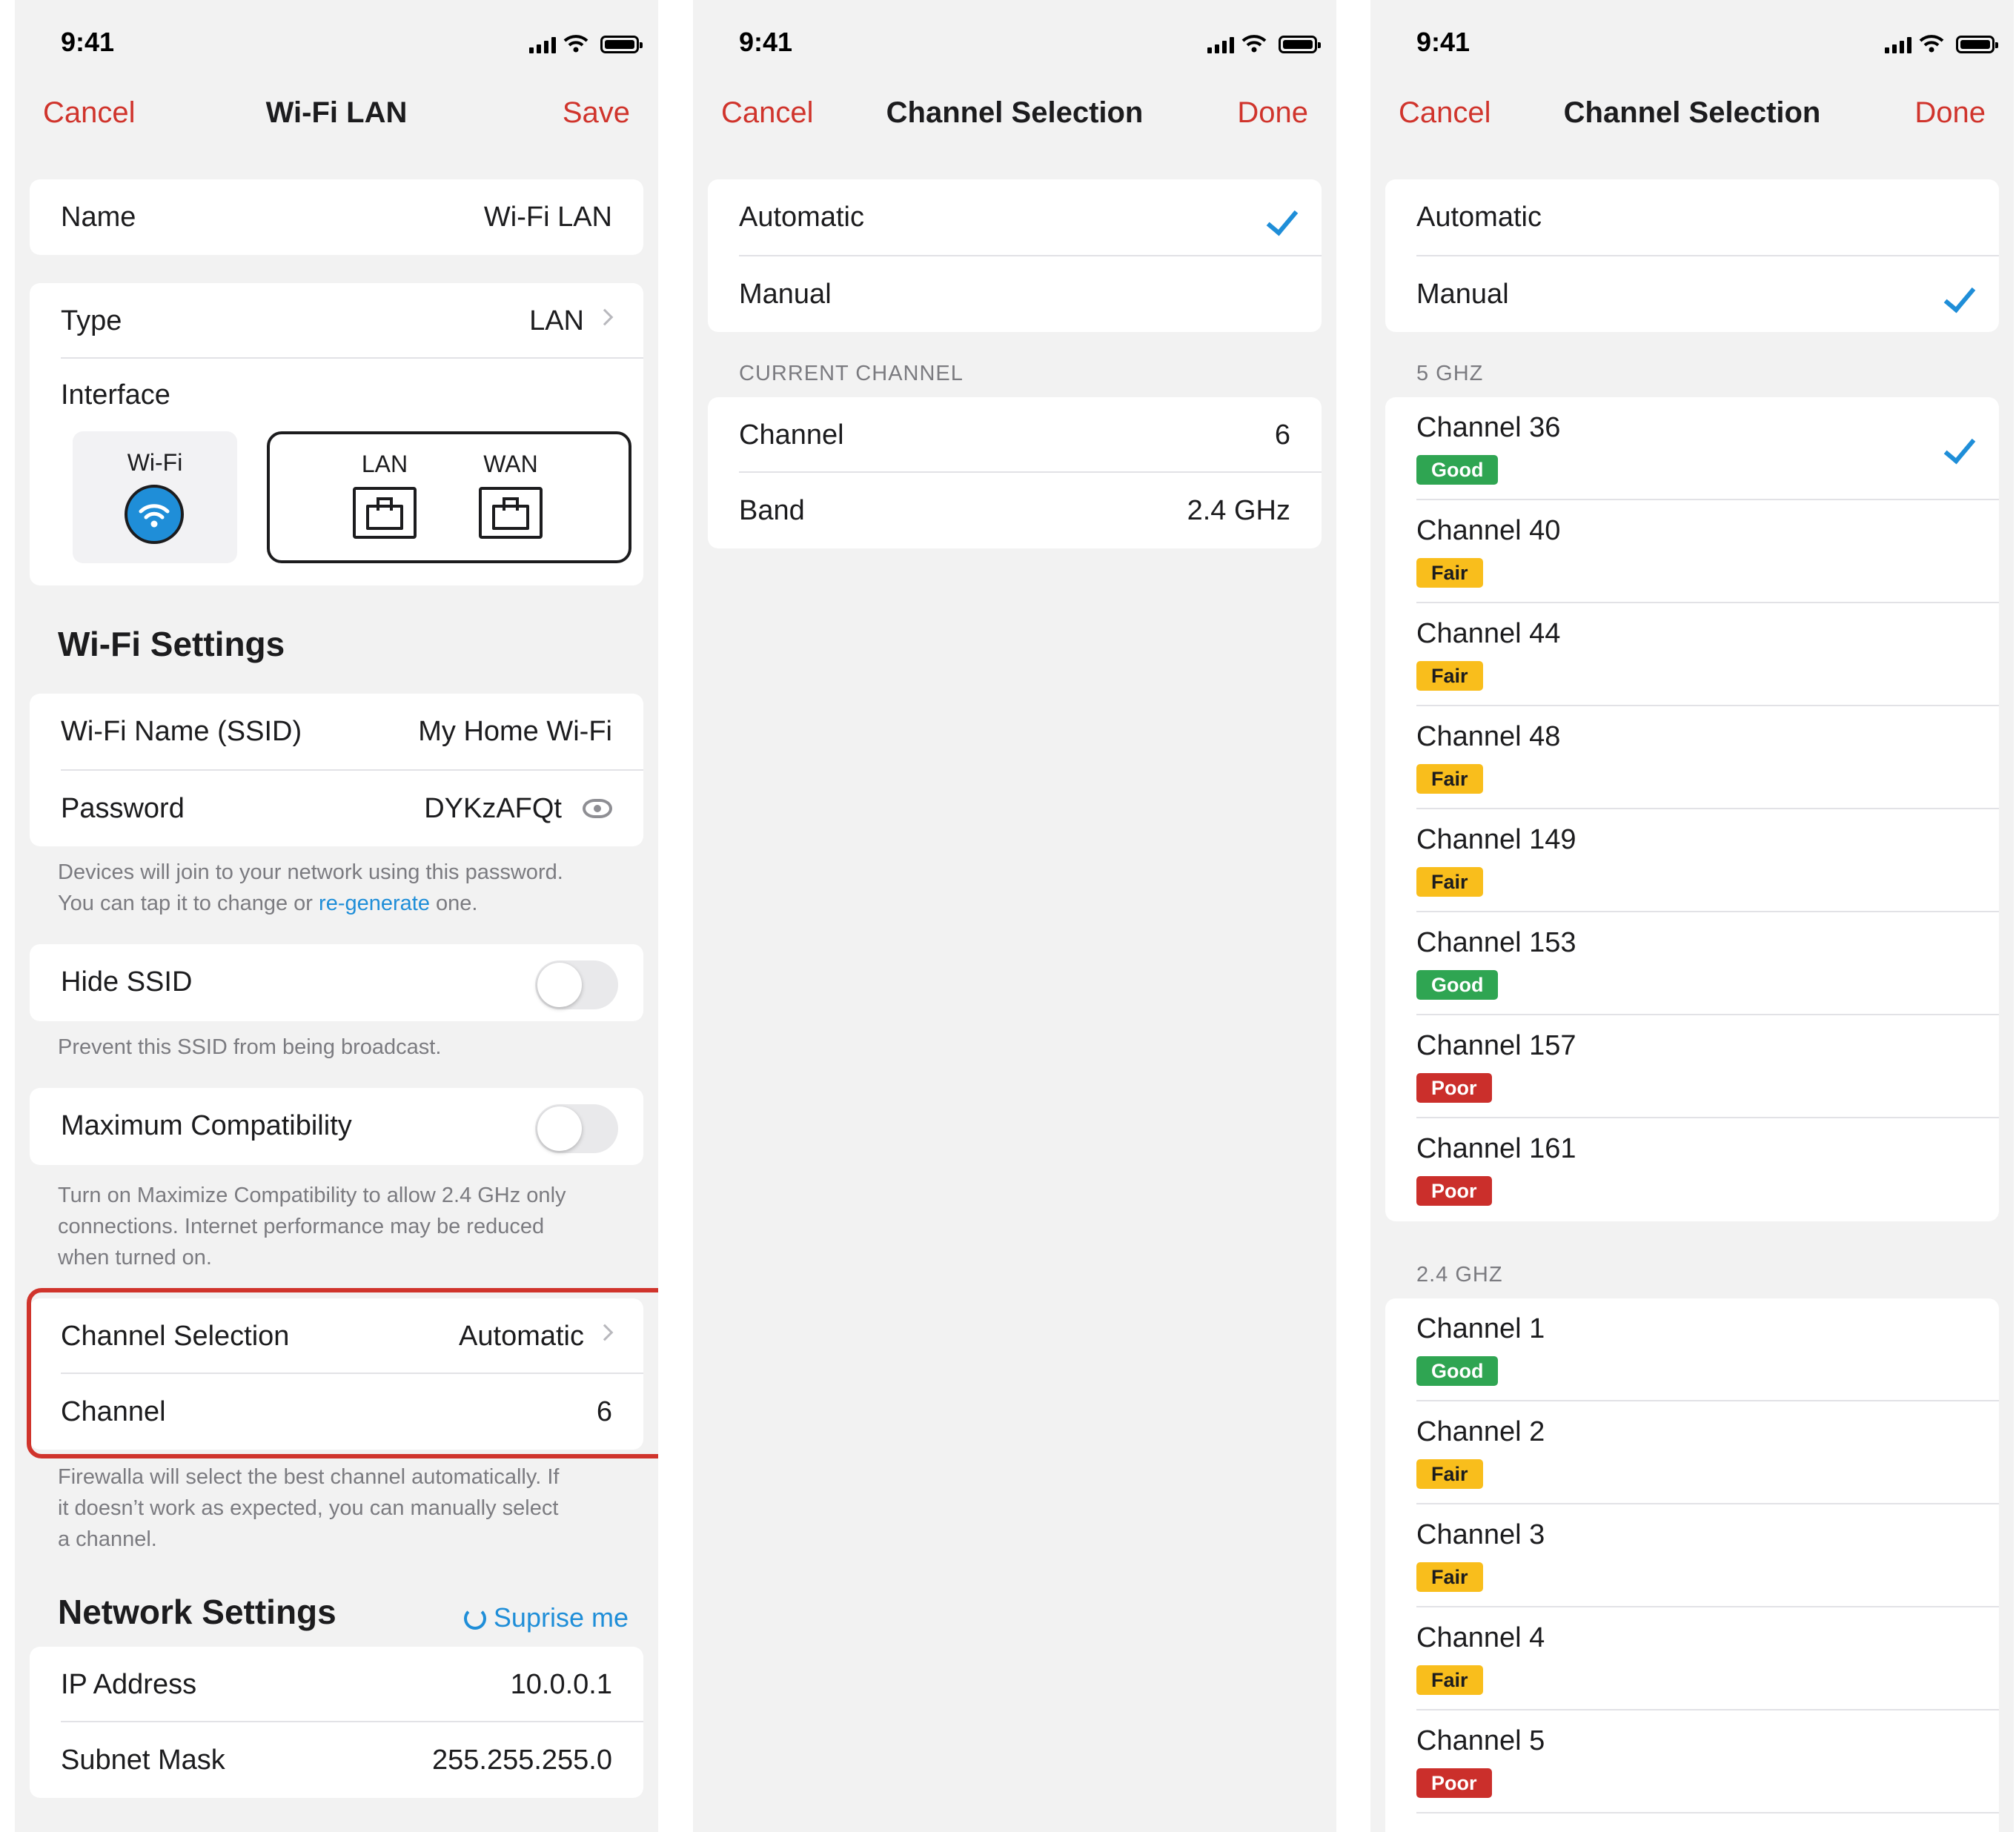 This screenshot has height=1832, width=2016. What do you see at coordinates (1692, 551) in the screenshot?
I see `channel-option: Channel 40 Fair` at bounding box center [1692, 551].